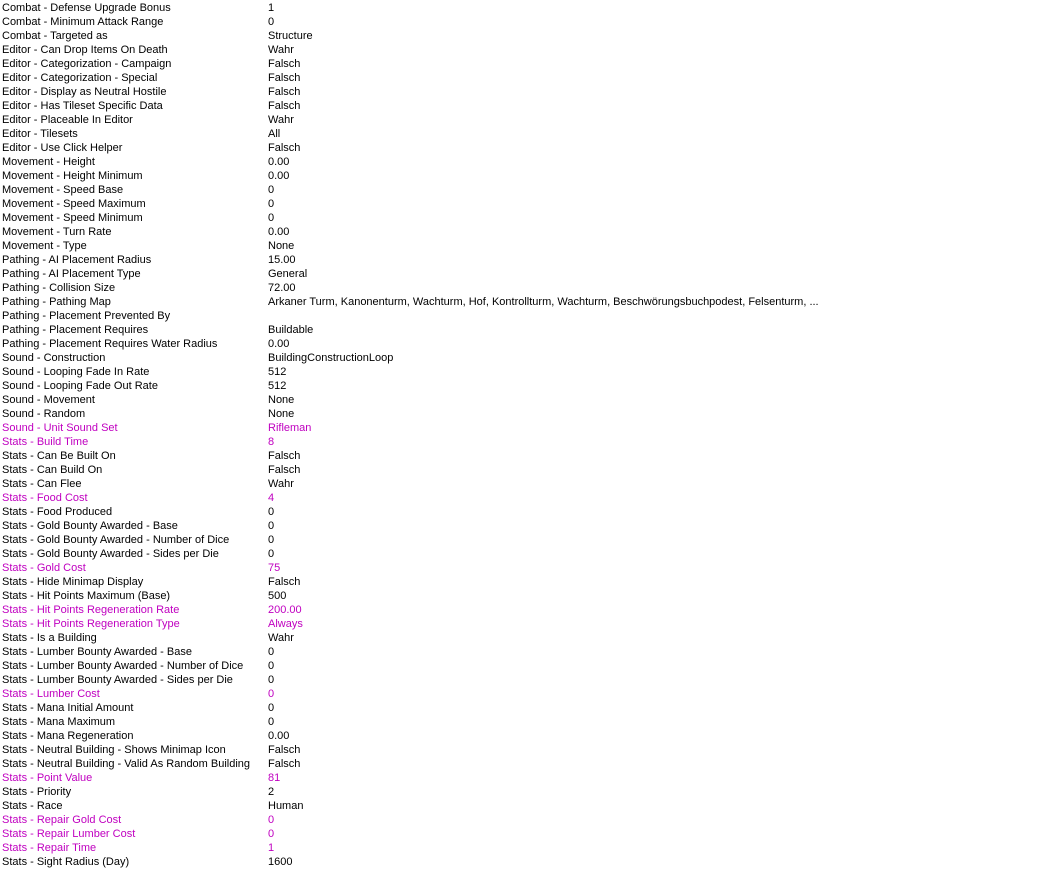  Describe the element at coordinates (530, 652) in the screenshot. I see `property-row: Stats - Lumber Bounty Awarded - Base 0` at that location.